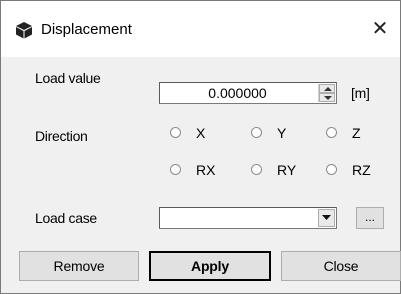 The image size is (401, 294). What do you see at coordinates (341, 266) in the screenshot?
I see `close-button: Close` at bounding box center [341, 266].